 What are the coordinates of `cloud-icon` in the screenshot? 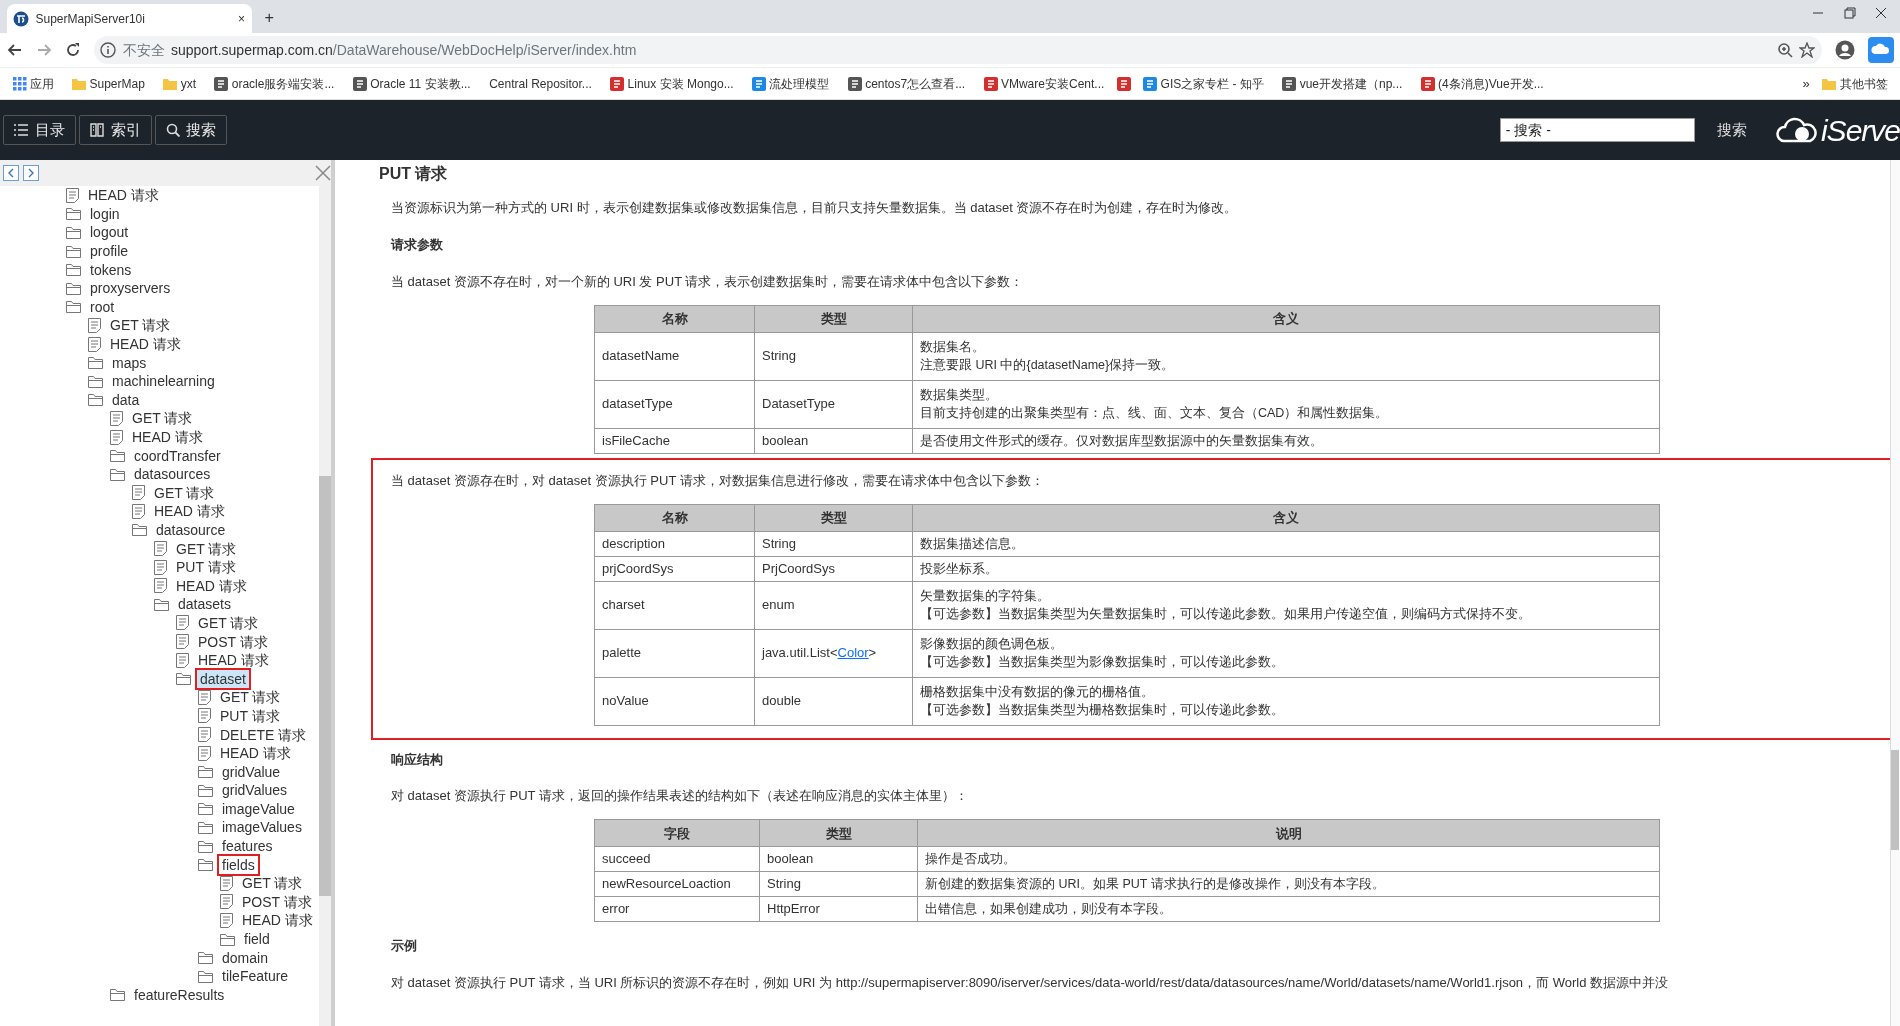 It's located at (1880, 50).